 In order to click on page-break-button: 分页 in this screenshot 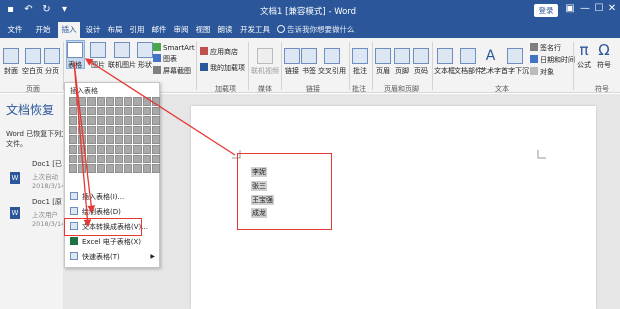, I will do `click(52, 62)`.